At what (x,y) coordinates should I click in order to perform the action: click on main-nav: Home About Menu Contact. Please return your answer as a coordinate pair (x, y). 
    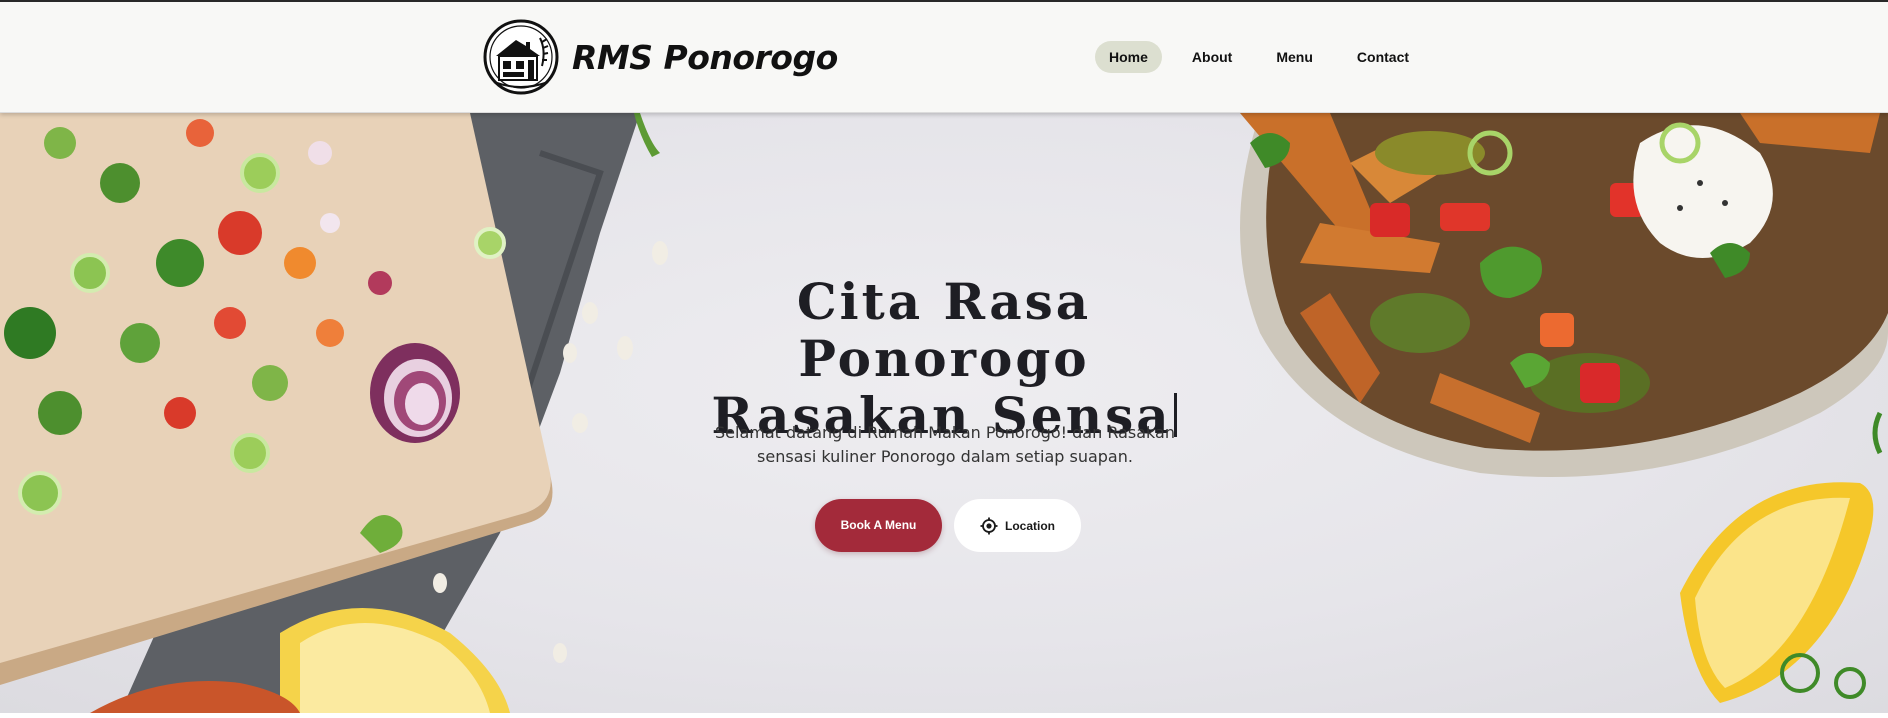
    Looking at the image, I should click on (1267, 57).